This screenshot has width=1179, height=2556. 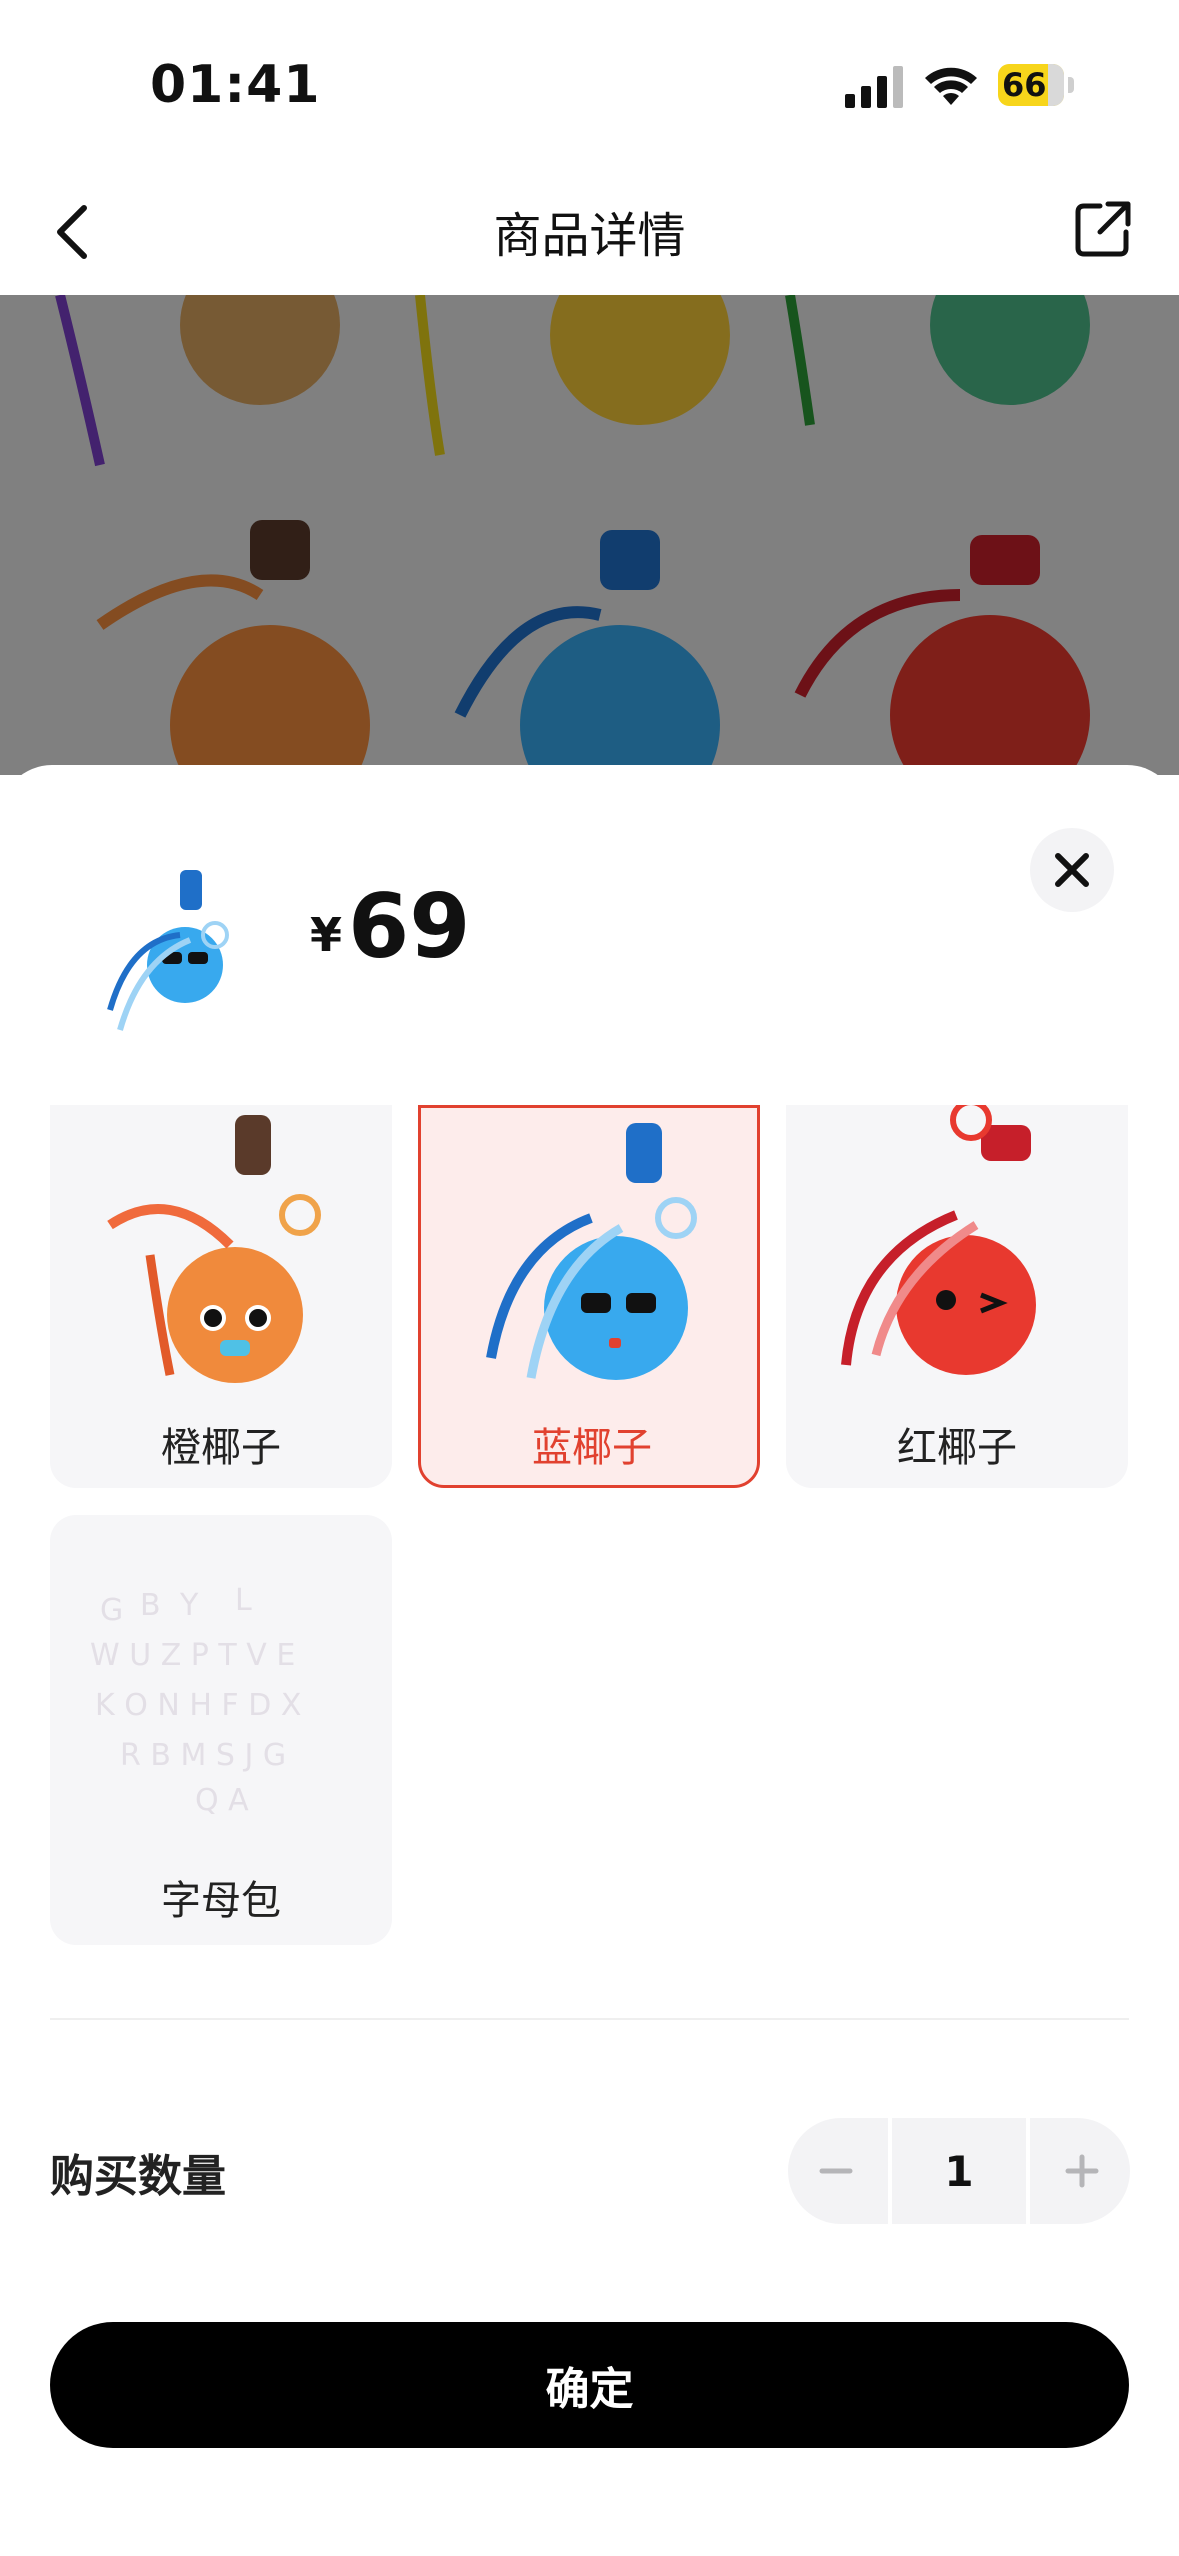 What do you see at coordinates (951, 86) in the screenshot?
I see `wifi-icon` at bounding box center [951, 86].